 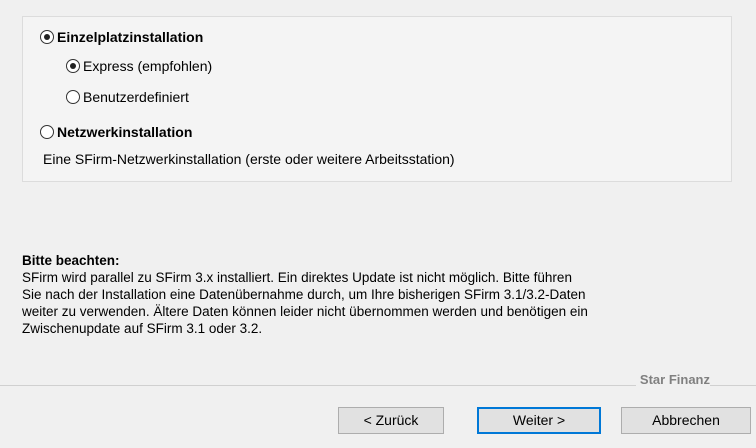 I want to click on radio-network-install: Netzwerkinstallation, so click(x=116, y=132).